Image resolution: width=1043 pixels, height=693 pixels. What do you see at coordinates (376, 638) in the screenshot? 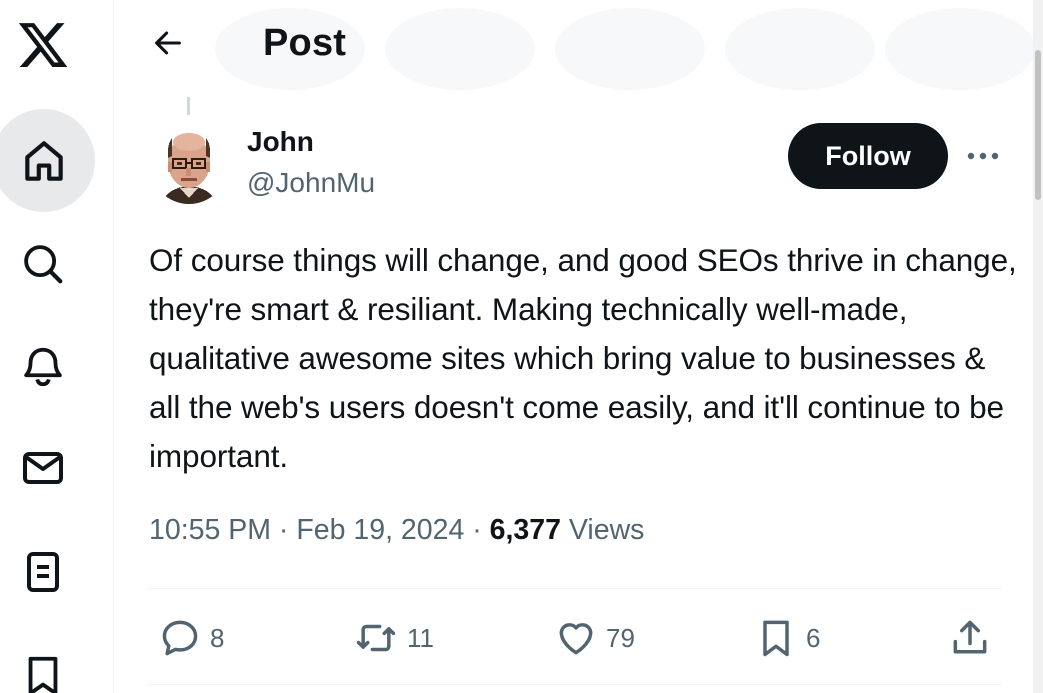
I see `repost-icon` at bounding box center [376, 638].